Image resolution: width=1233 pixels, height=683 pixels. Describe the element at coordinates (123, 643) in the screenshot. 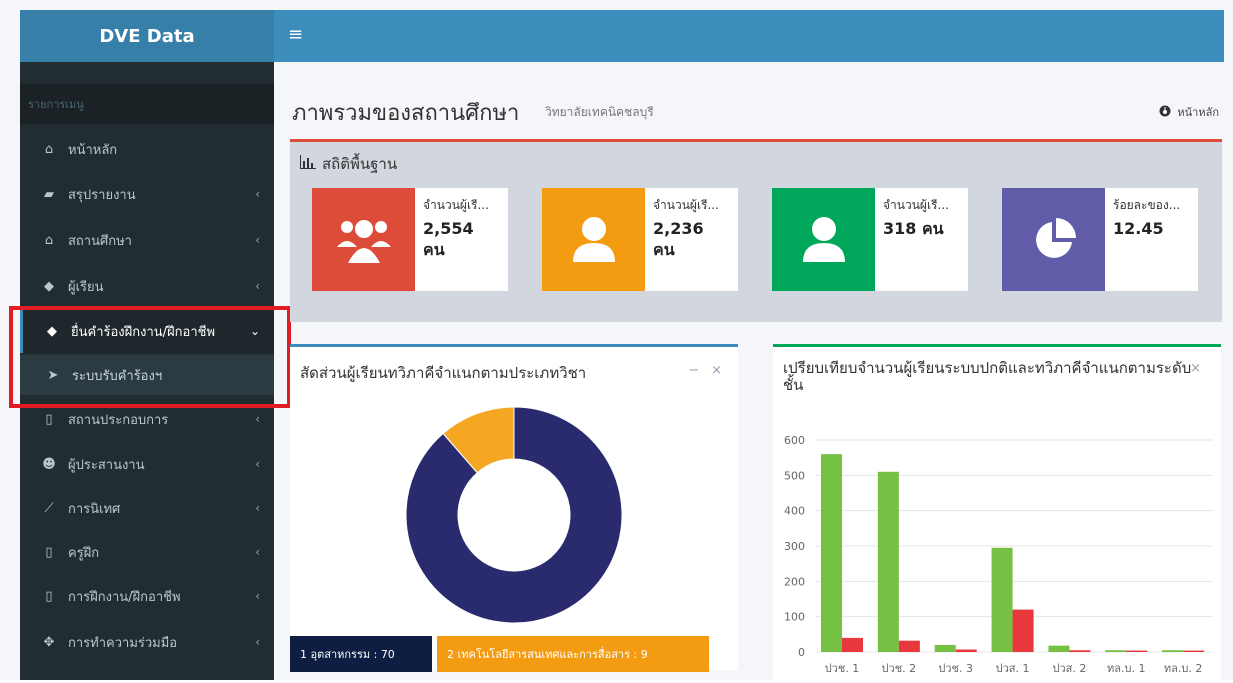

I see `sidebar-item-label: การทำความร่วมมือ` at that location.